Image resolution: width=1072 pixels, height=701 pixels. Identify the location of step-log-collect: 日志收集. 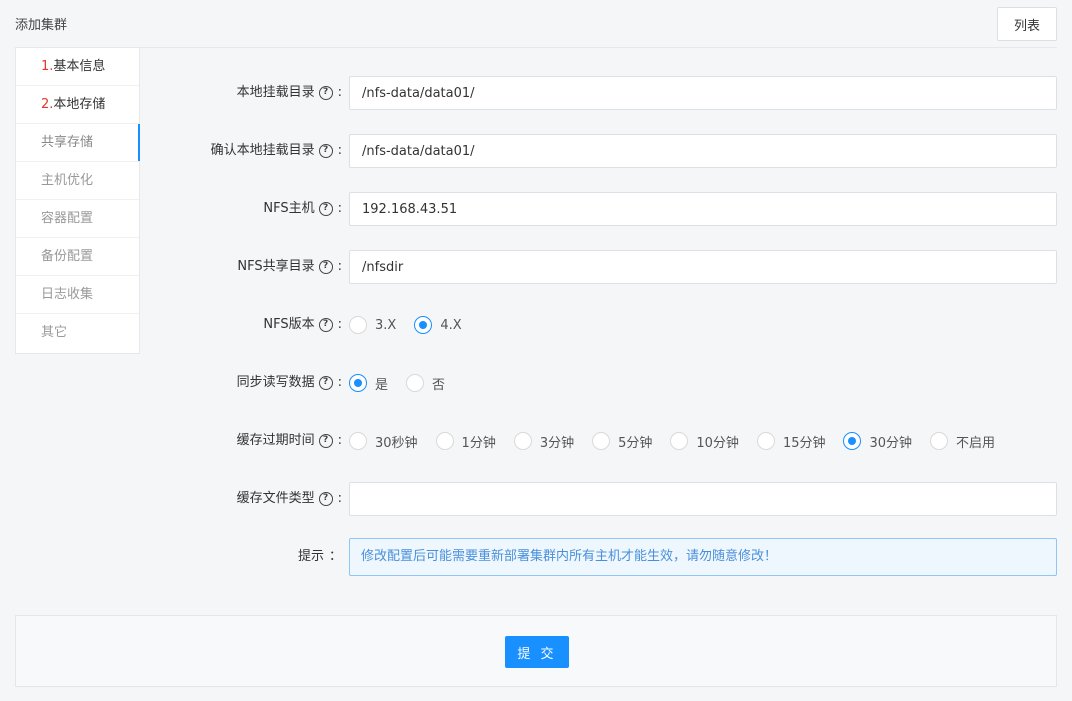
(77, 295).